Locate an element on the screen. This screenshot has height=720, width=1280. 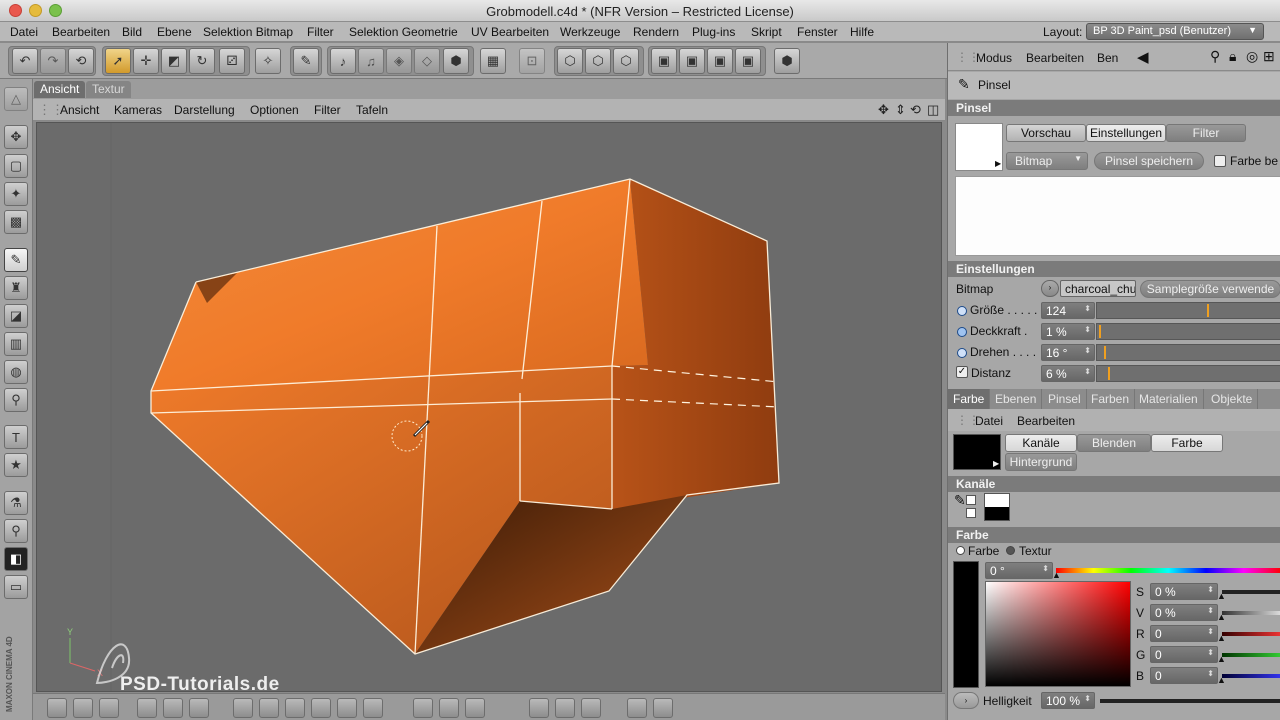
menu-bearbeiten-attr: Bearbeiten is located at coordinates (1055, 58).